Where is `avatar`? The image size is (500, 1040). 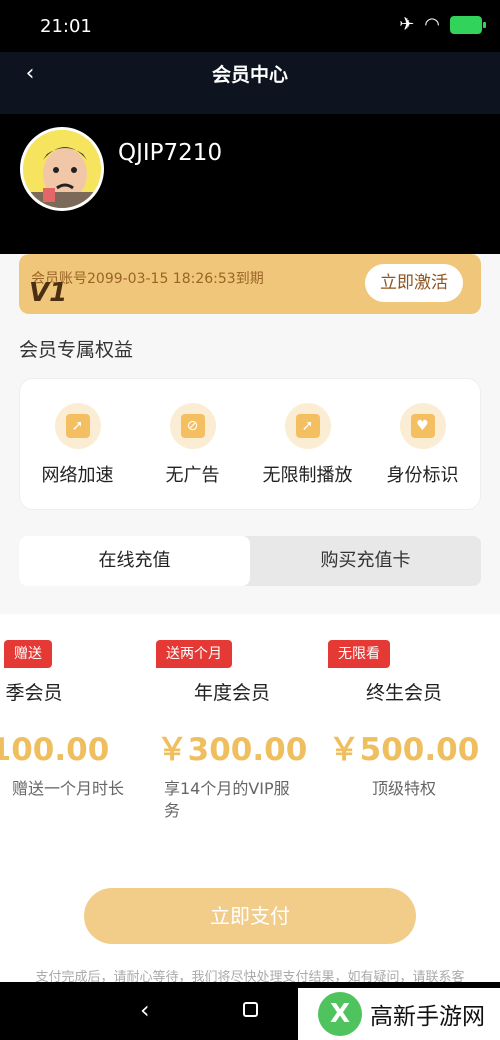
avatar is located at coordinates (62, 169).